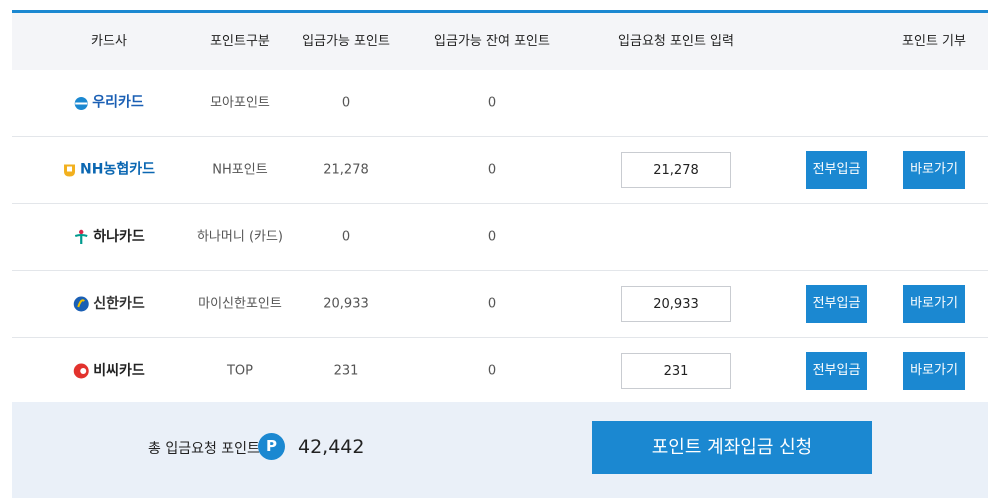 The image size is (1000, 500). I want to click on available-points: 231, so click(346, 371).